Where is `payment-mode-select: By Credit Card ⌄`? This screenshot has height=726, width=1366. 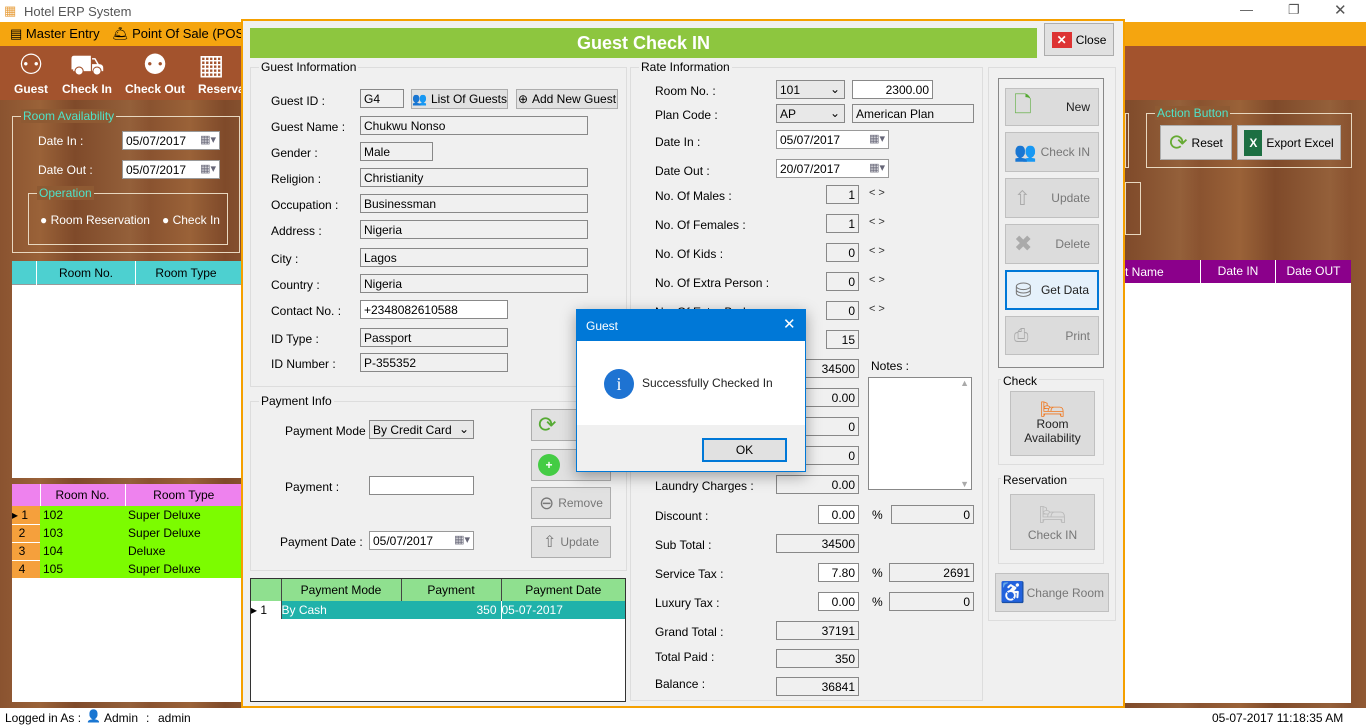 payment-mode-select: By Credit Card ⌄ is located at coordinates (421, 429).